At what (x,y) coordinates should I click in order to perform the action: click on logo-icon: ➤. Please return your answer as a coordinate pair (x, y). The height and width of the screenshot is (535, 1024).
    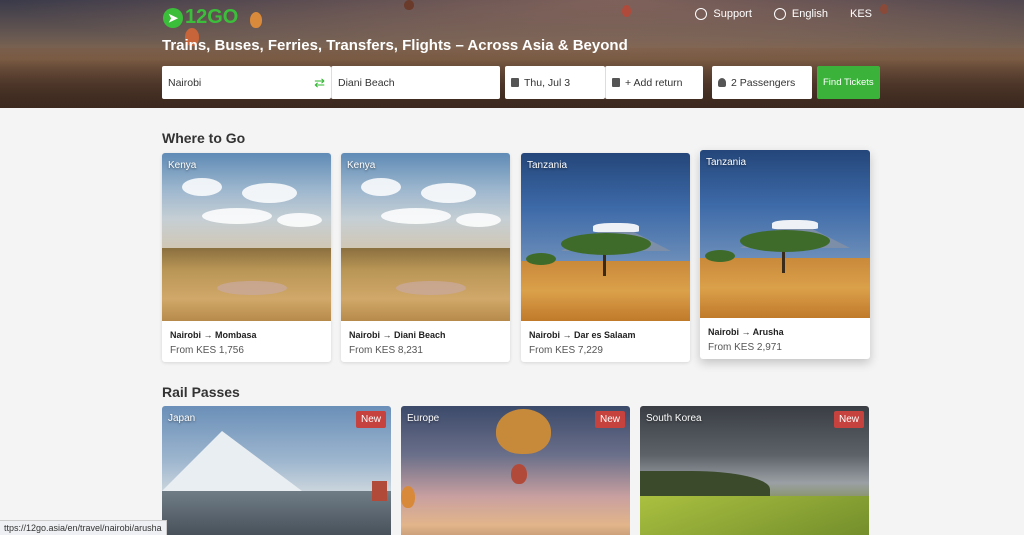
    Looking at the image, I should click on (173, 17).